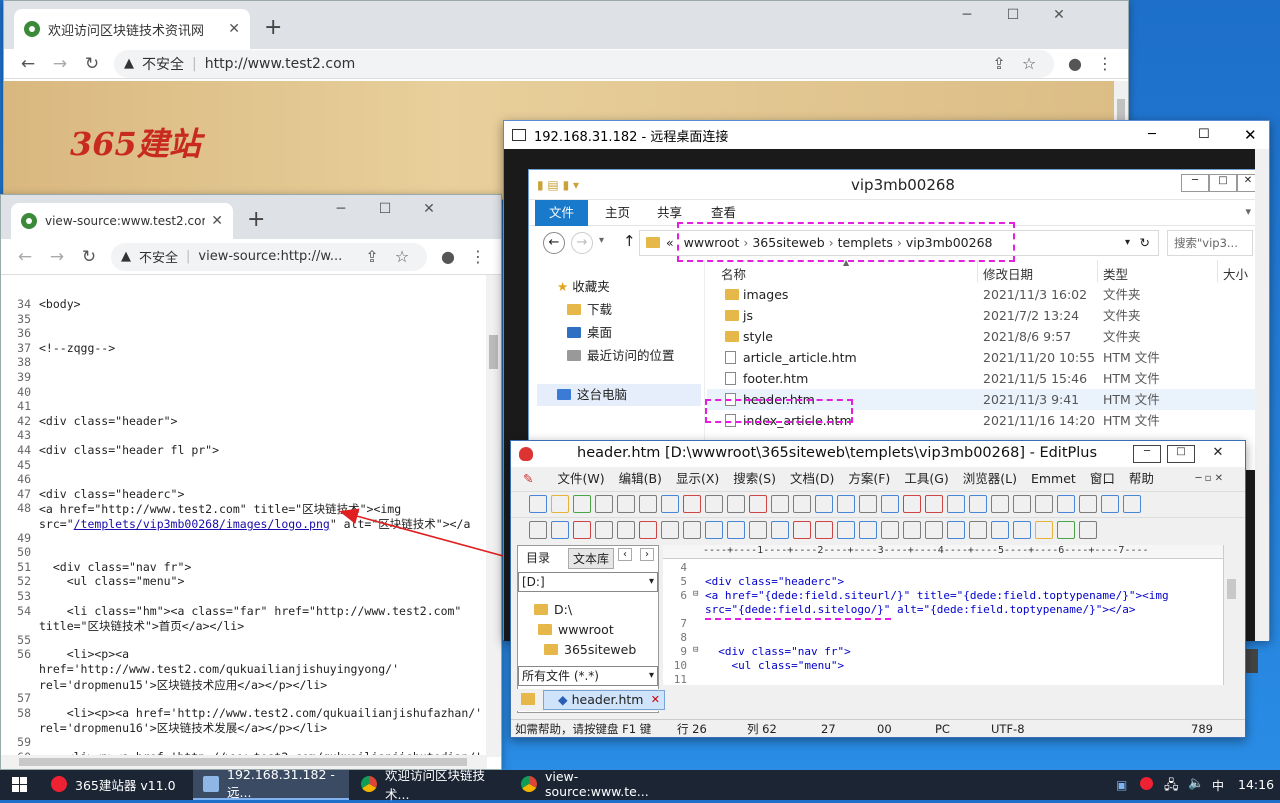 The height and width of the screenshot is (803, 1280). Describe the element at coordinates (1102, 478) in the screenshot. I see `menu-item: 窗口` at that location.